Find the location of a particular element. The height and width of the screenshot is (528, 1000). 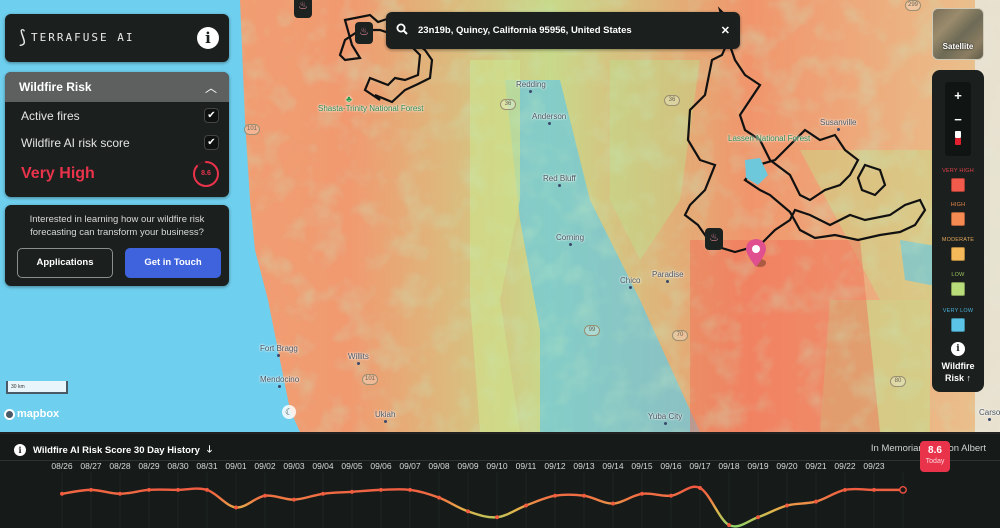

get-in-touch-button: Get in Touch is located at coordinates (173, 263).